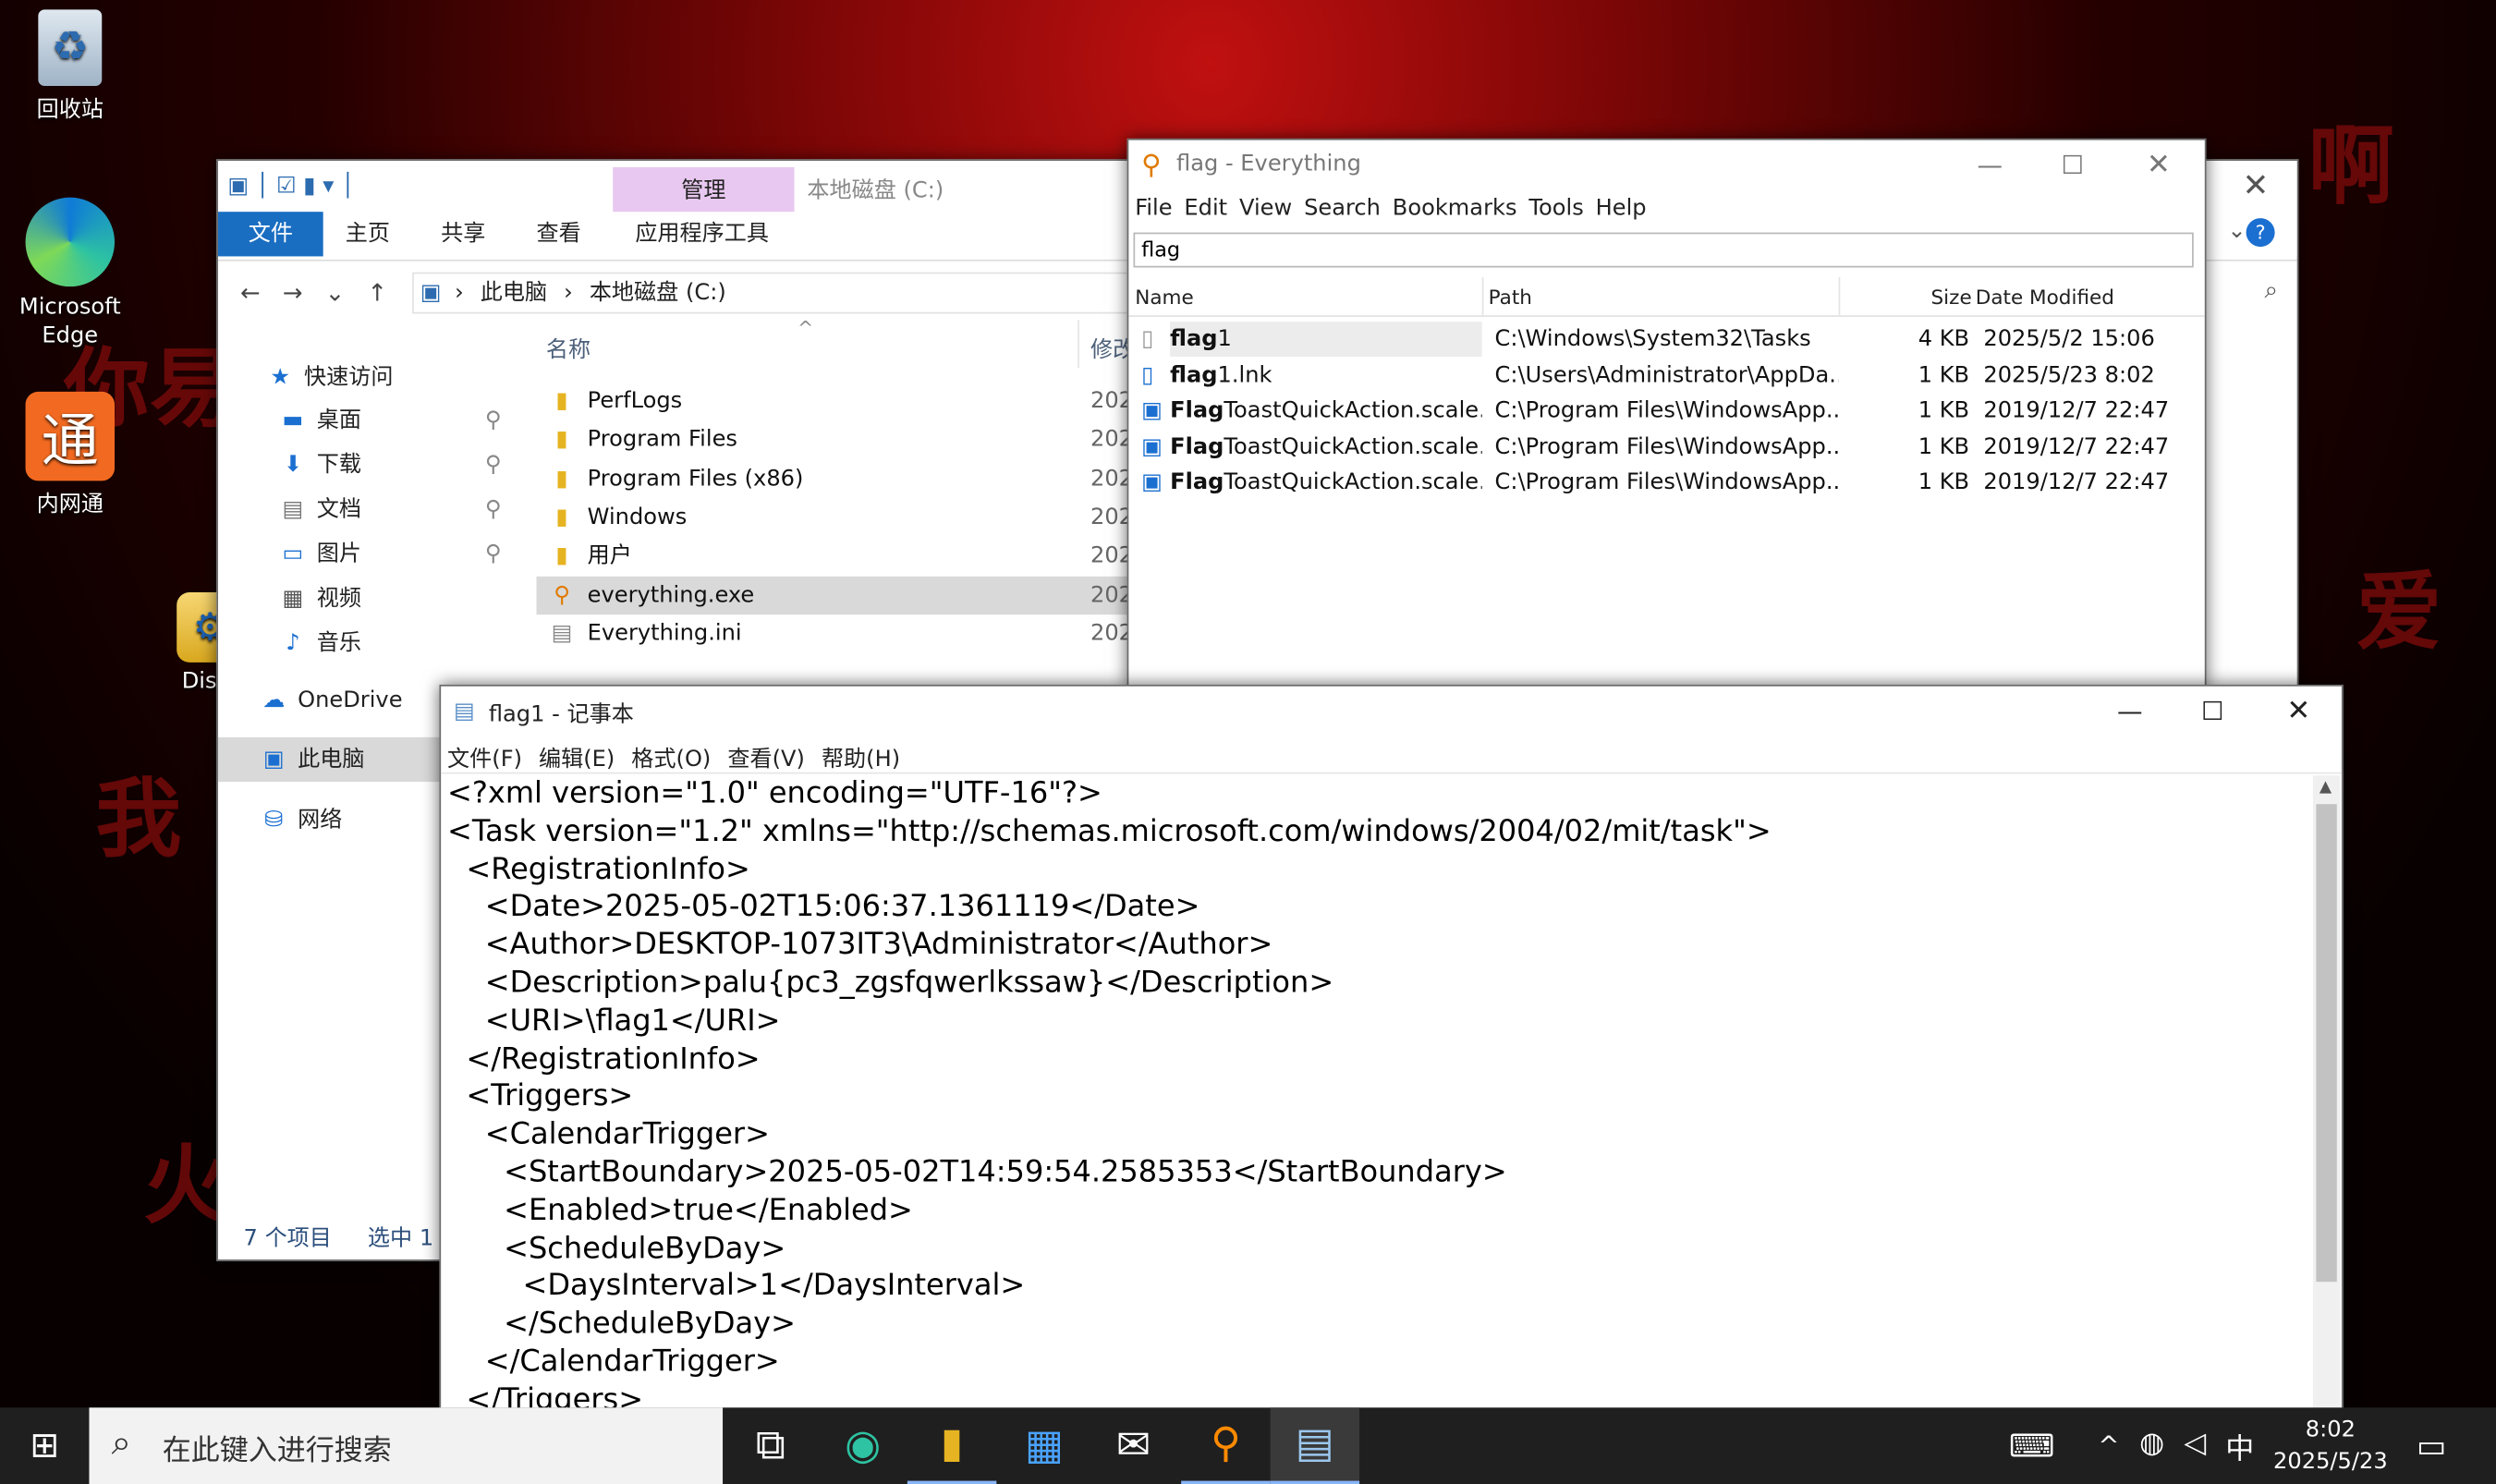 This screenshot has width=2496, height=1484. Describe the element at coordinates (840, 517) in the screenshot. I see `file-row: ▮ Windows 202` at that location.